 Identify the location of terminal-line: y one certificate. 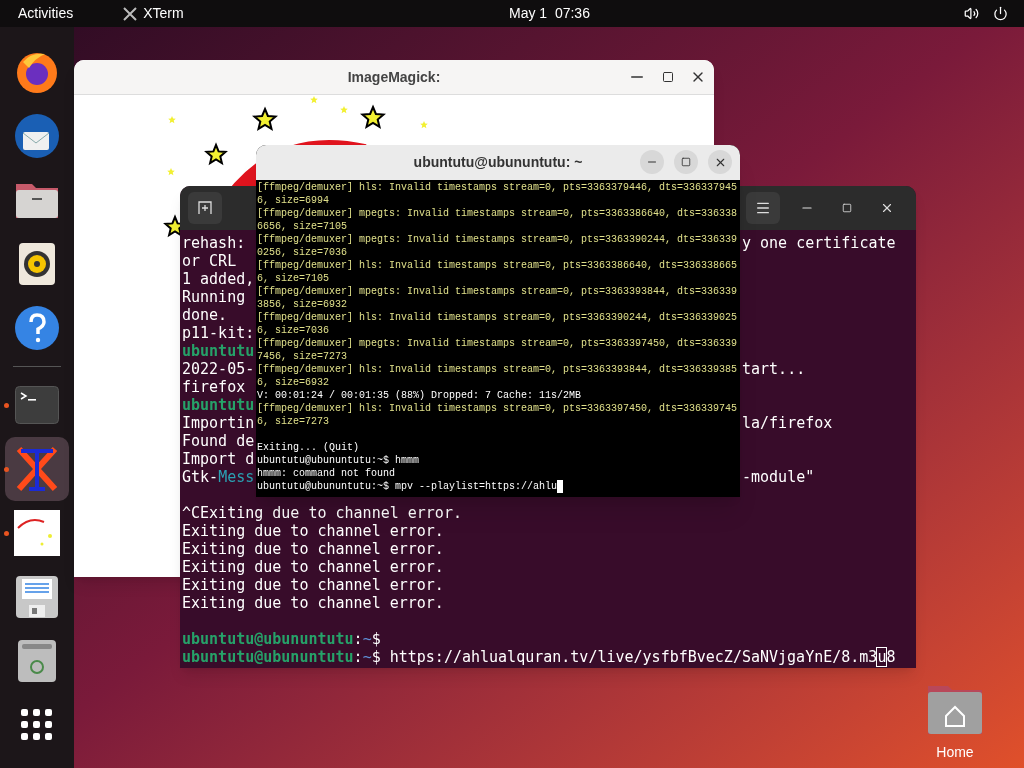
(819, 243).